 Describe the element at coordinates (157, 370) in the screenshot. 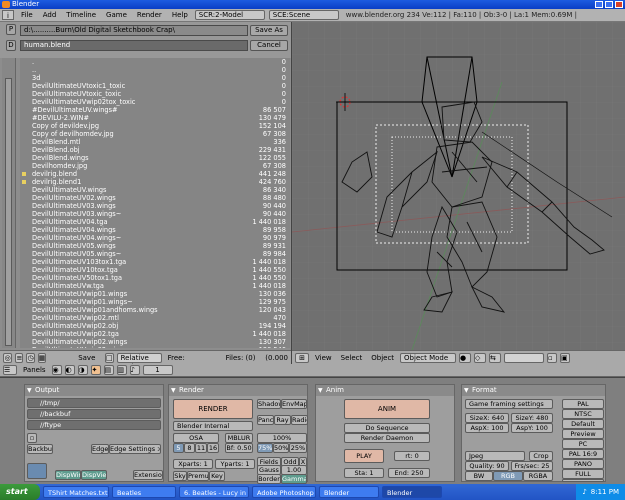

I see `frame-number: 1` at that location.